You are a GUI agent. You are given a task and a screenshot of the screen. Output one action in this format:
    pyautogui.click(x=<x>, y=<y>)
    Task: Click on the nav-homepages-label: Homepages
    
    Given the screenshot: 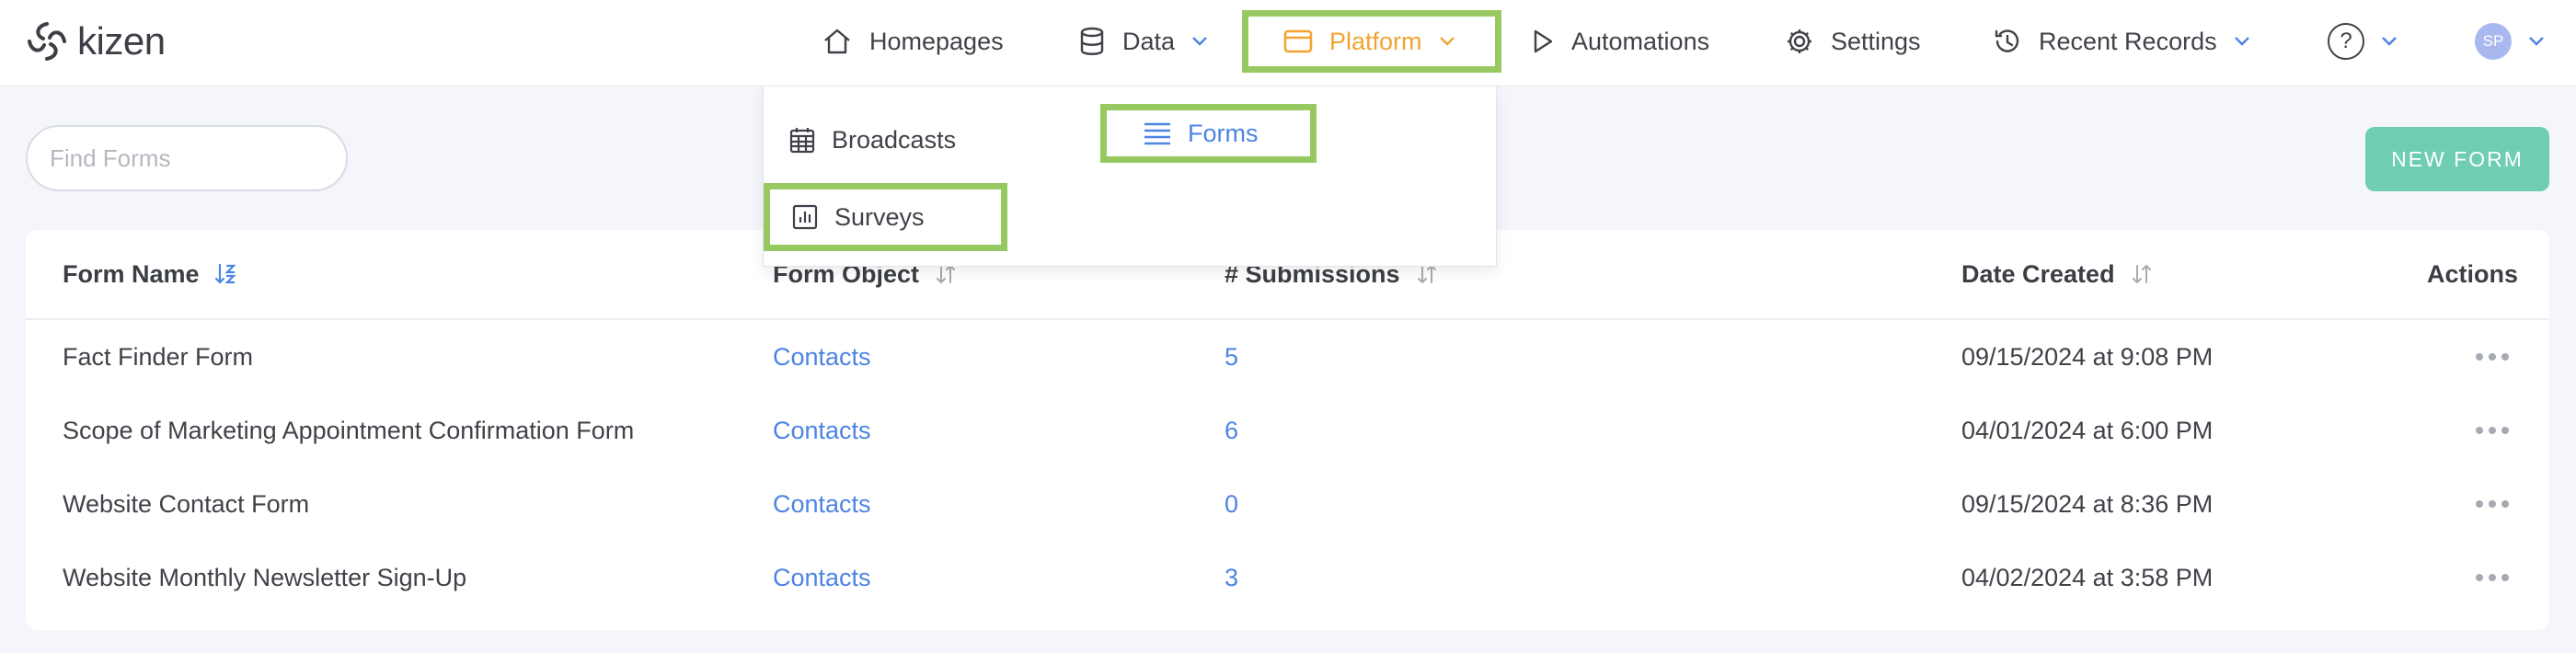 What is the action you would take?
    pyautogui.click(x=936, y=41)
    